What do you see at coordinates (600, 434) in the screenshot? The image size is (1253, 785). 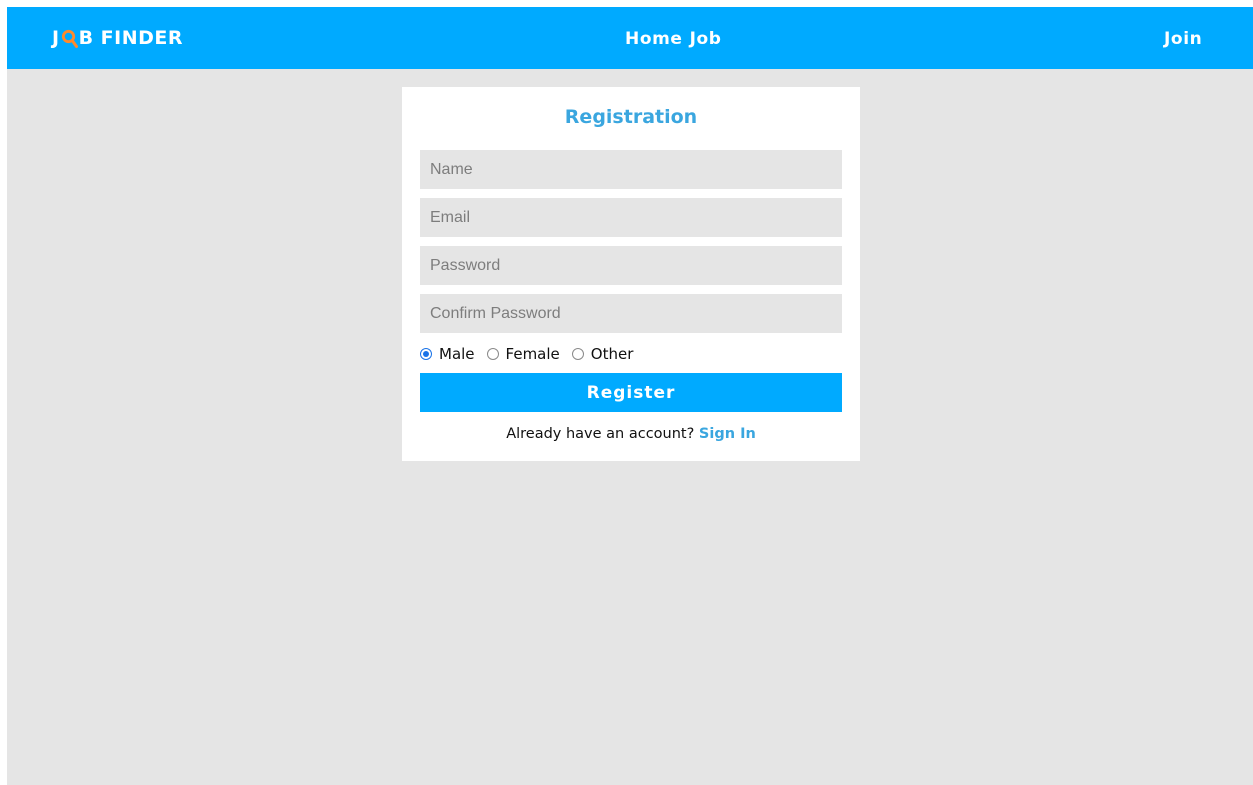 I see `signin-prompt-text: Already have an account?` at bounding box center [600, 434].